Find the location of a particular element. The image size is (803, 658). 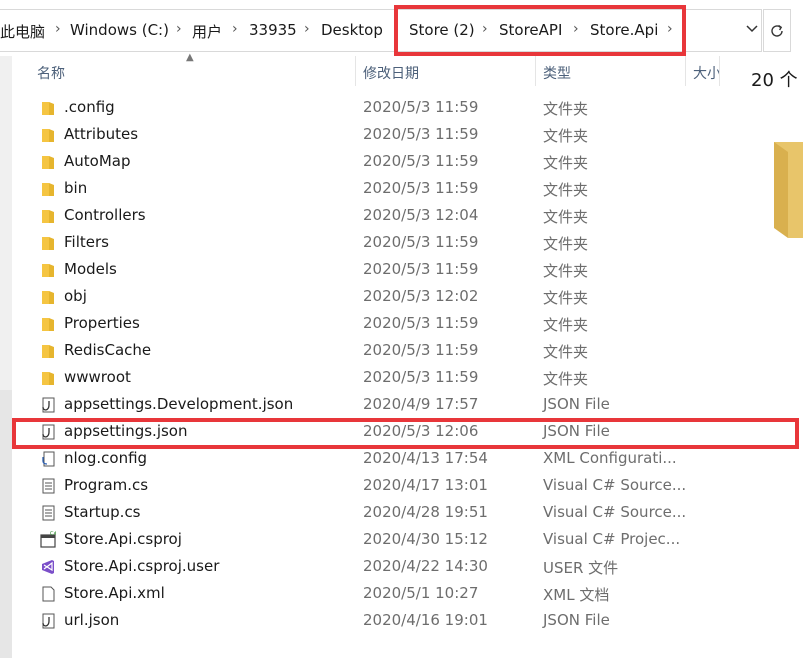

breadcrumb-user-folder: 33935 is located at coordinates (273, 30).